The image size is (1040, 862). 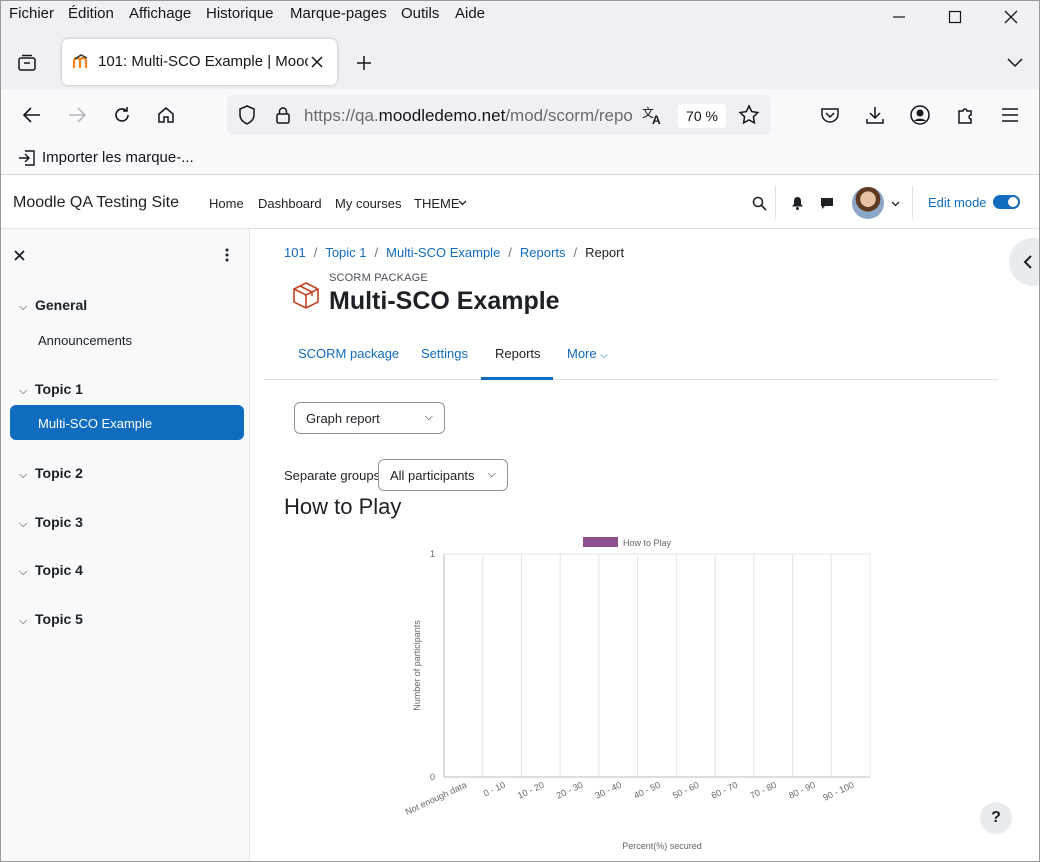 I want to click on x-tick-label: 60 - 70, so click(x=725, y=790).